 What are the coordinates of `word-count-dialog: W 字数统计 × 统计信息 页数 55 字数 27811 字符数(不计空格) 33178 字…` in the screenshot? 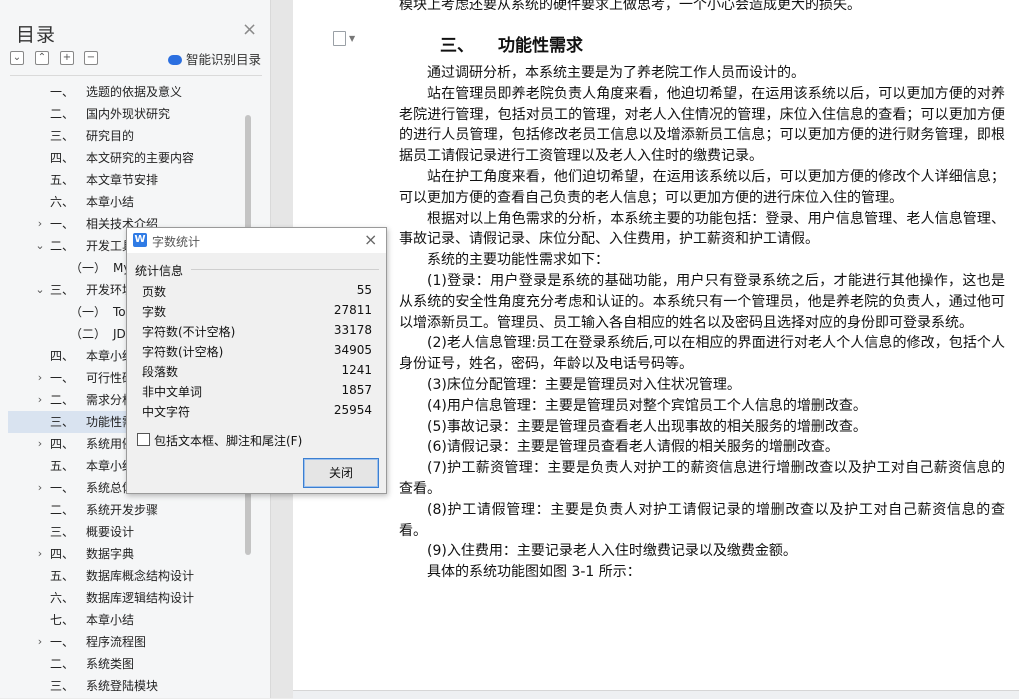 It's located at (256, 360).